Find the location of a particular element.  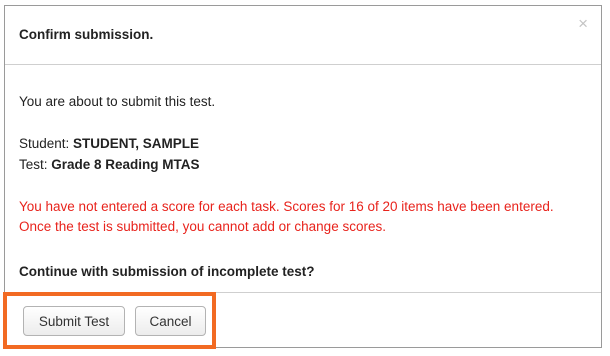

intro-text: You are about to submit this test. is located at coordinates (117, 101).